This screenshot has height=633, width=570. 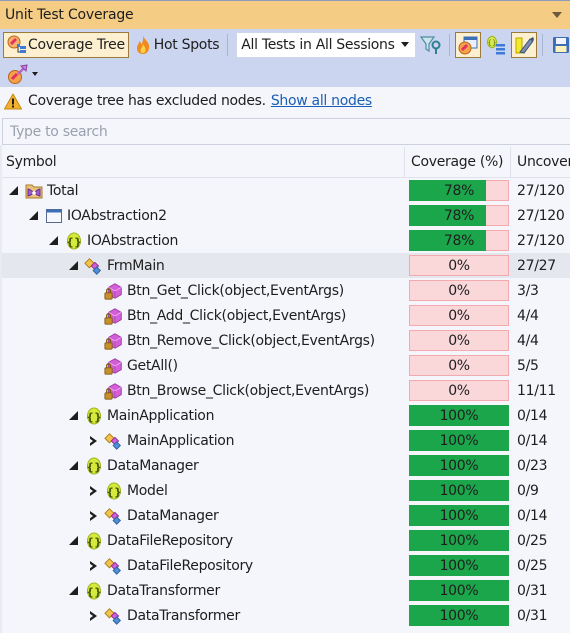 I want to click on save-button, so click(x=559, y=45).